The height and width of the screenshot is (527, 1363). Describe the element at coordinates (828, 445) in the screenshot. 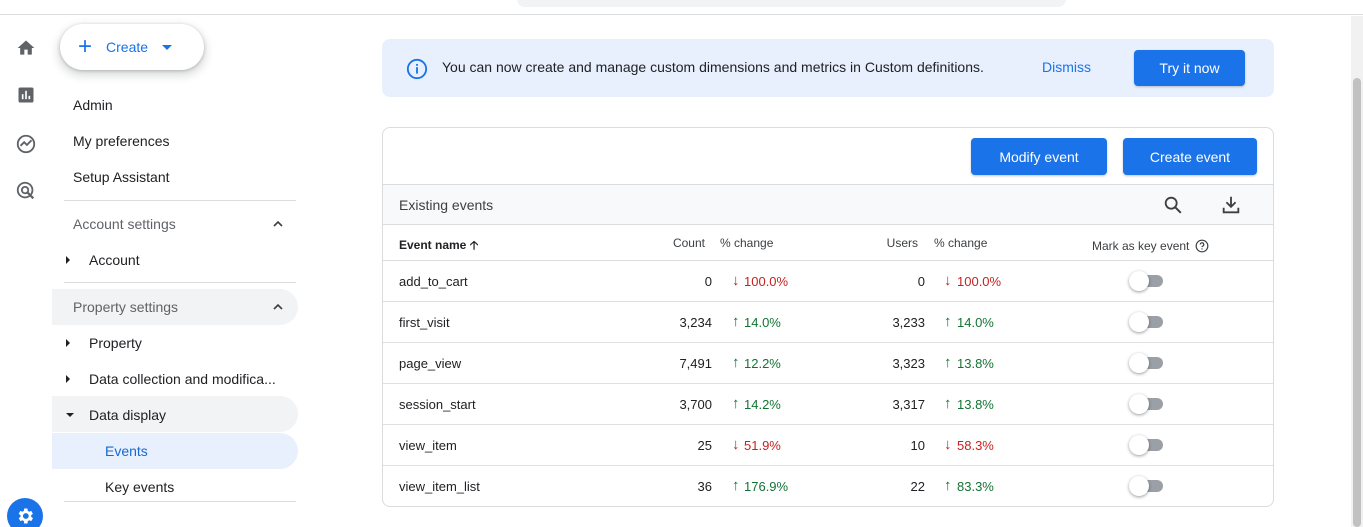

I see `table-row: view_item 25 ↓ 51.9% 10 ↓ 58.3%` at that location.